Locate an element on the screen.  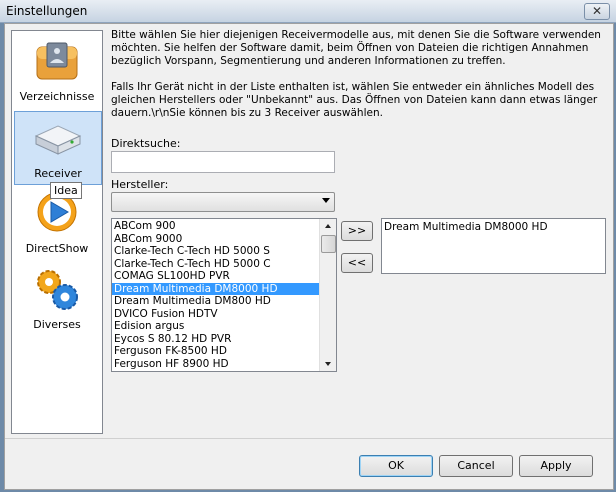
add-model-button: >> is located at coordinates (357, 231).